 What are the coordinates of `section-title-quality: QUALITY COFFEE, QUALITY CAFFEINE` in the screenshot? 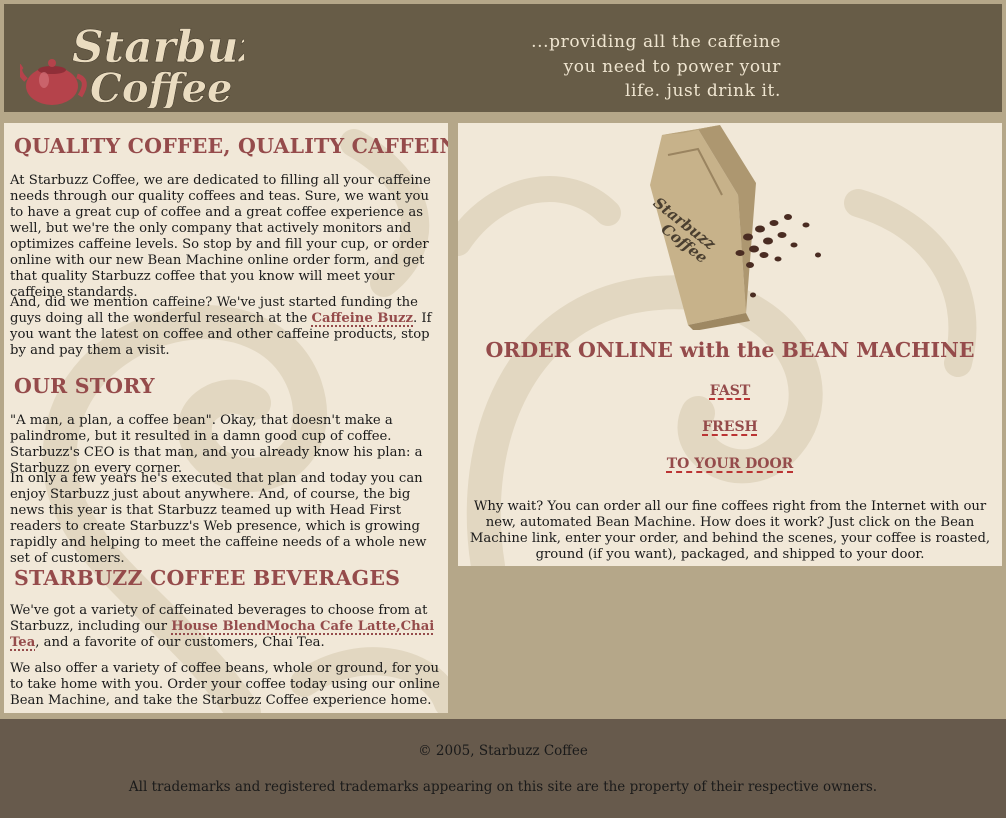 It's located at (231, 146).